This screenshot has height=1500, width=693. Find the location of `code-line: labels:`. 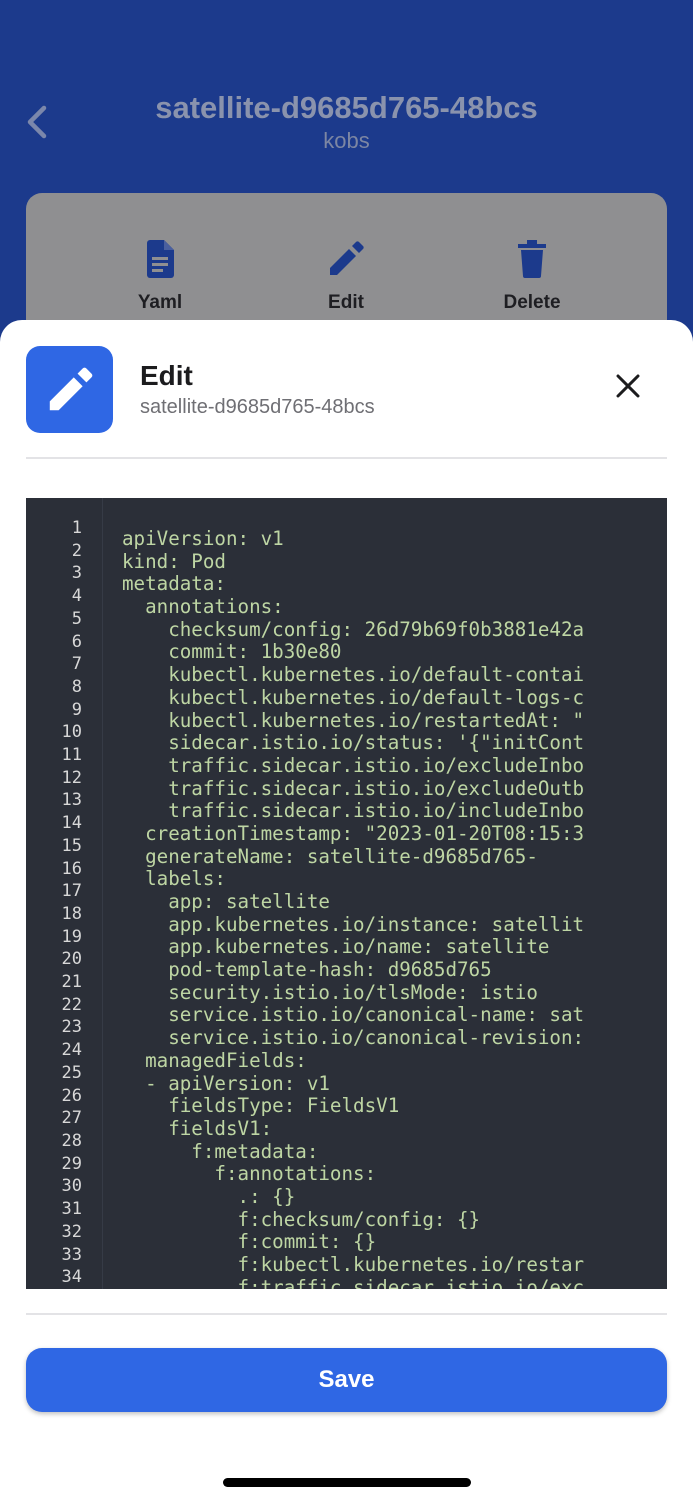

code-line: labels: is located at coordinates (174, 879).